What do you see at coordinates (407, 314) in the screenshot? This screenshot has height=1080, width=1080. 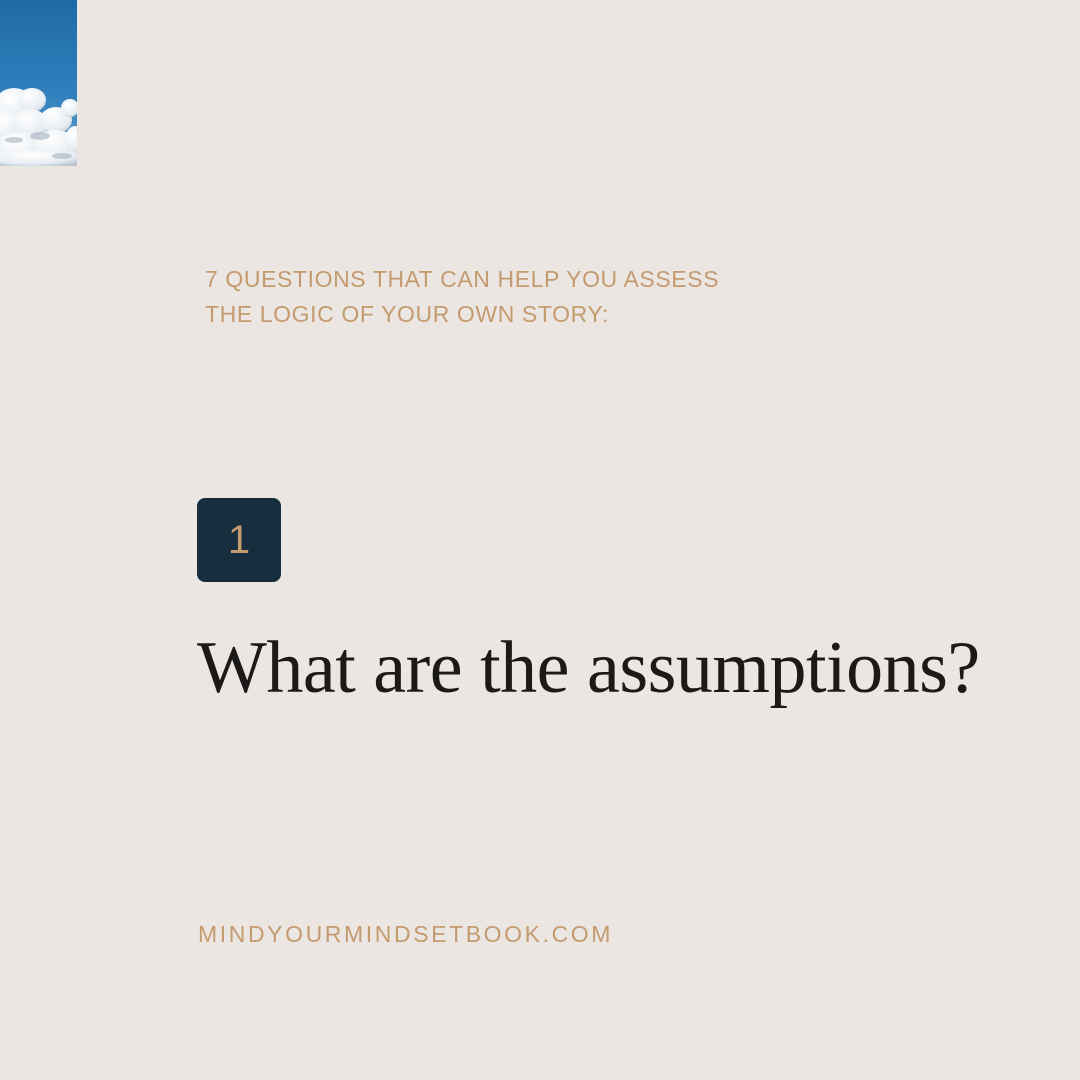 I see `intro-line-2: THE LOGIC OF YOUR OWN STORY:` at bounding box center [407, 314].